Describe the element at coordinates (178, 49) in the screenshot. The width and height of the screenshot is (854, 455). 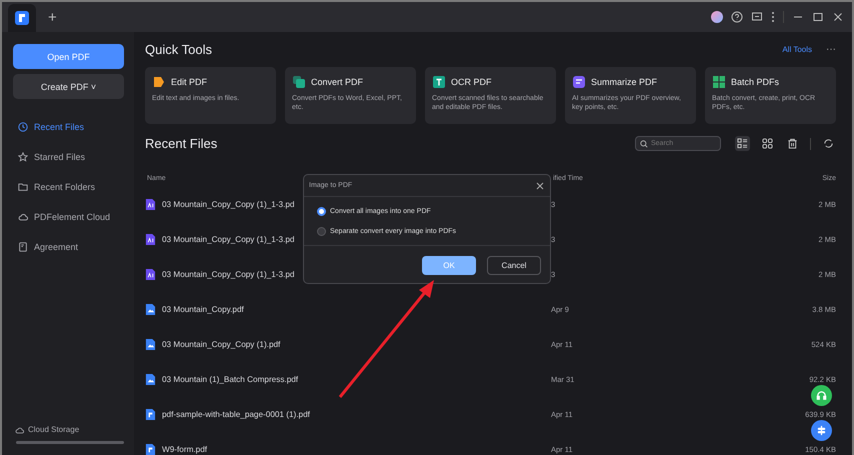
I see `section-title: Quick Tools` at that location.